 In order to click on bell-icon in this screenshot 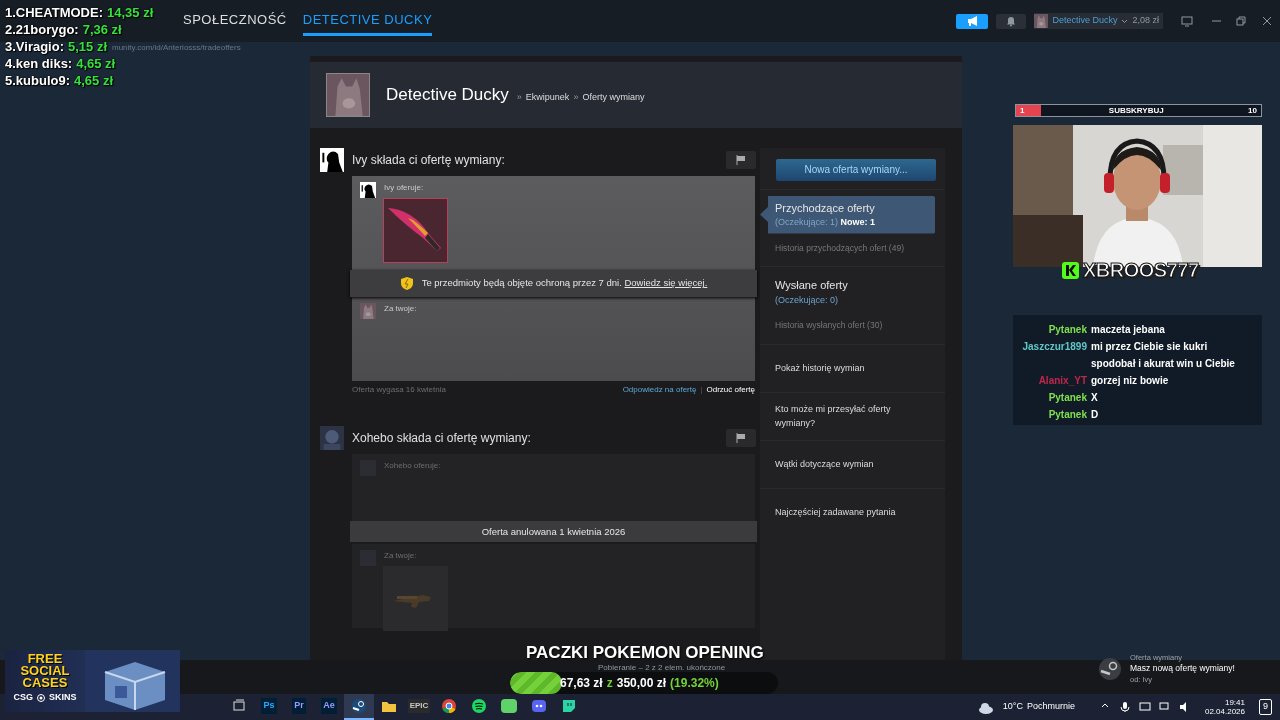, I will do `click(1011, 21)`.